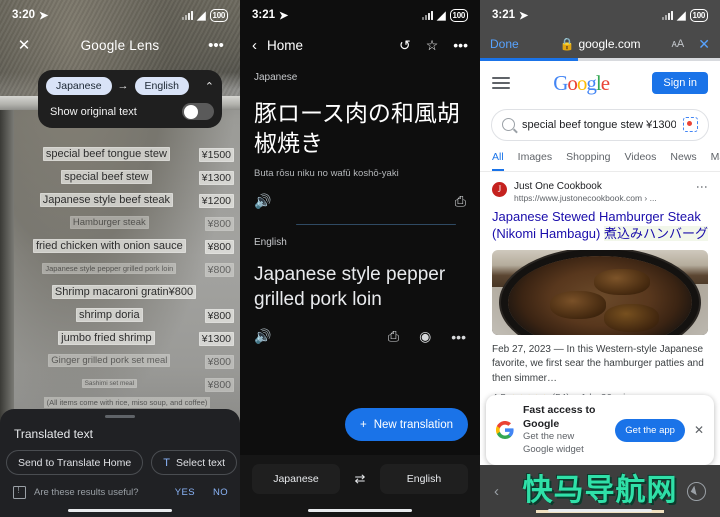 The height and width of the screenshot is (517, 720). I want to click on wifi-icon: ◢, so click(201, 15).